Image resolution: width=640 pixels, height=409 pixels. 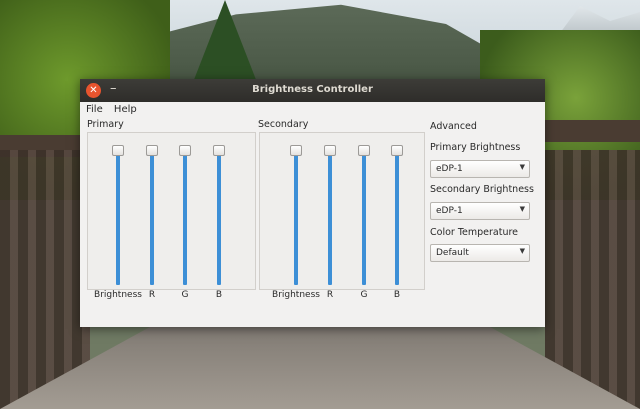 What do you see at coordinates (105, 124) in the screenshot?
I see `primary-group-label: Primary` at bounding box center [105, 124].